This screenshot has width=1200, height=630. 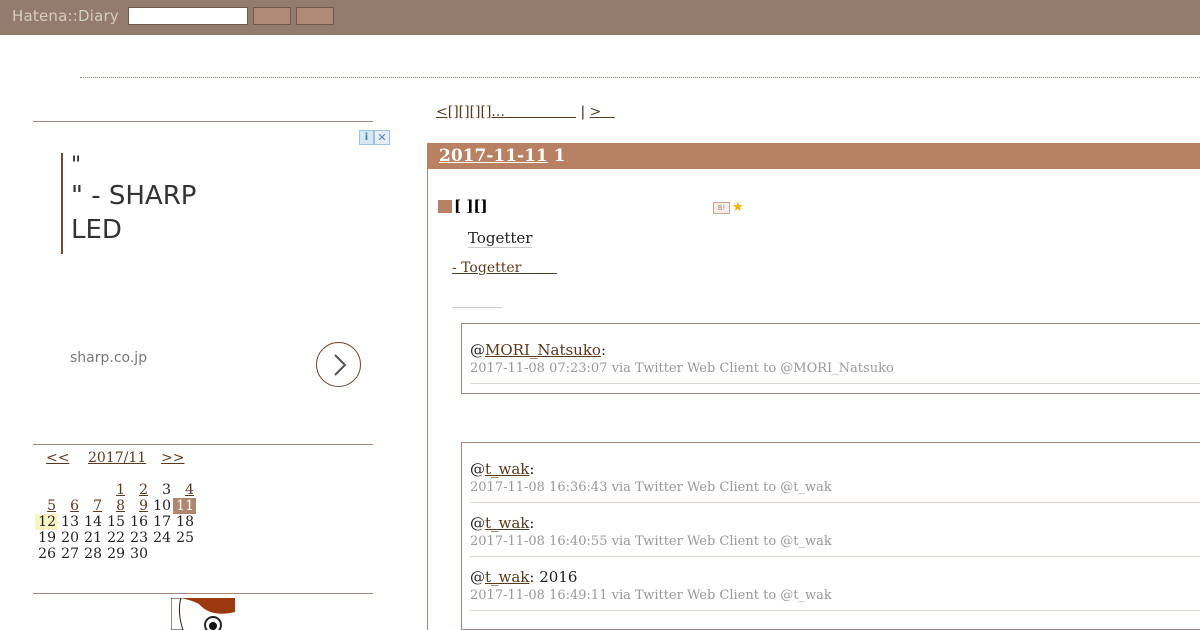 I want to click on calendar-prev-link: <<, so click(x=57, y=458).